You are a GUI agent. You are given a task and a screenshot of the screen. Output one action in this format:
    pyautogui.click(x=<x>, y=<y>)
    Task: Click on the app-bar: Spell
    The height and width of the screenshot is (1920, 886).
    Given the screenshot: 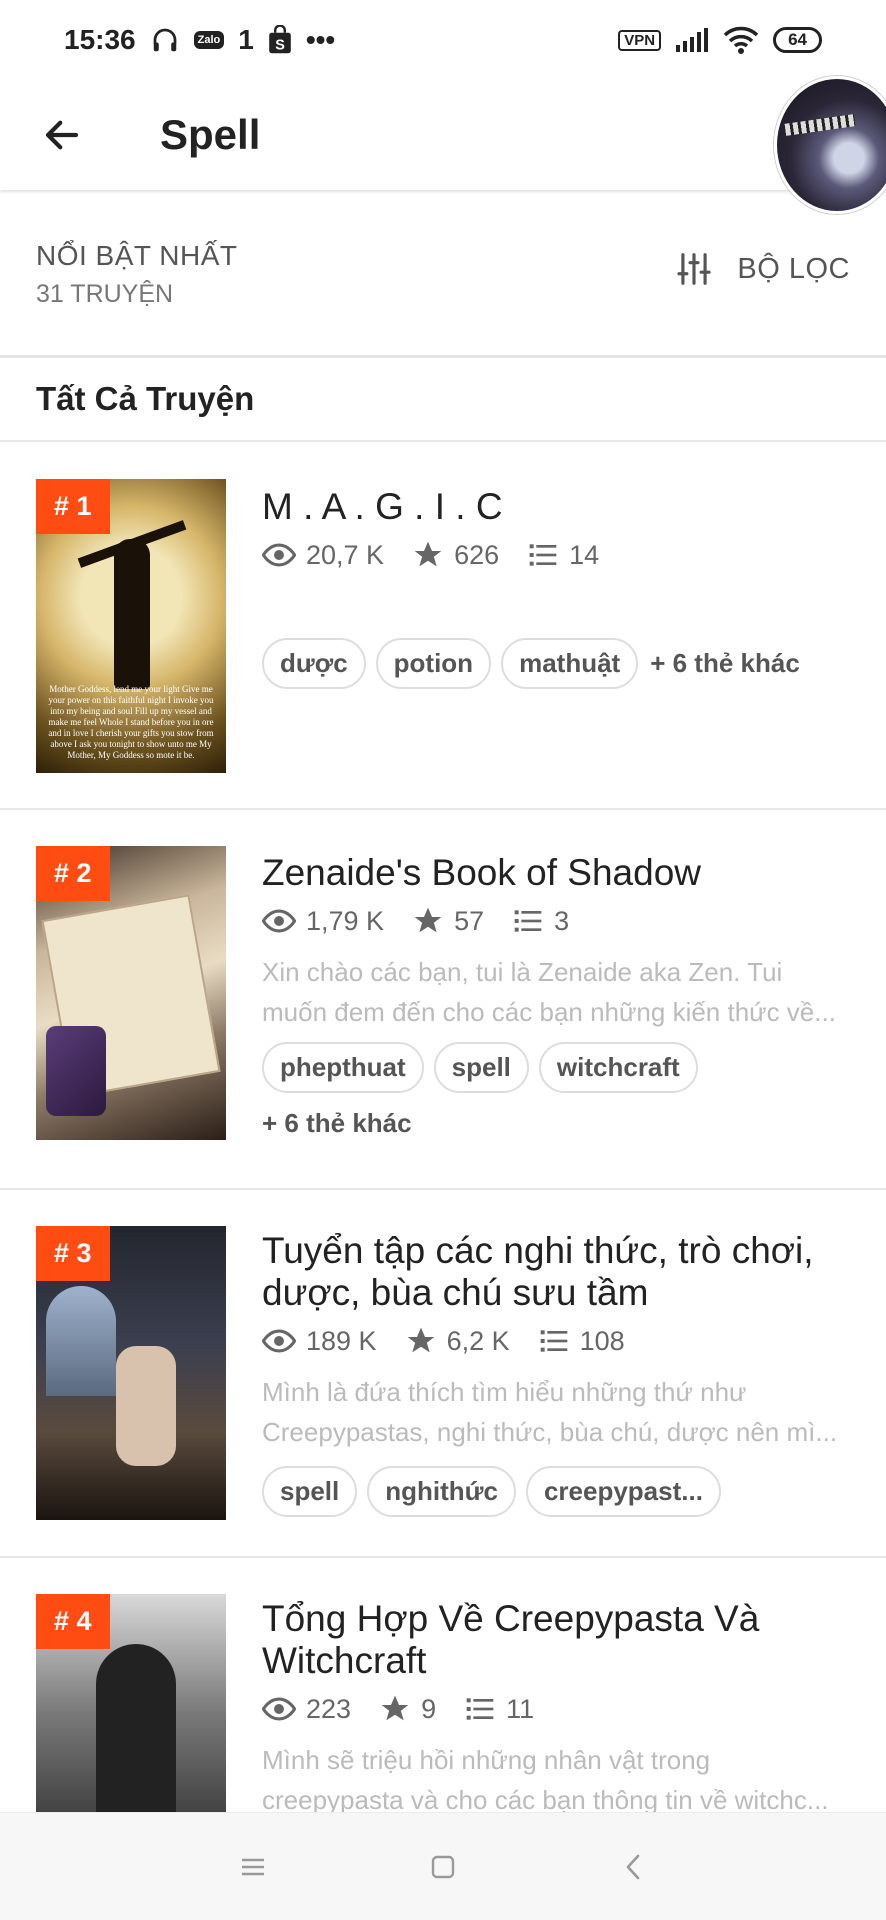 What is the action you would take?
    pyautogui.click(x=443, y=145)
    